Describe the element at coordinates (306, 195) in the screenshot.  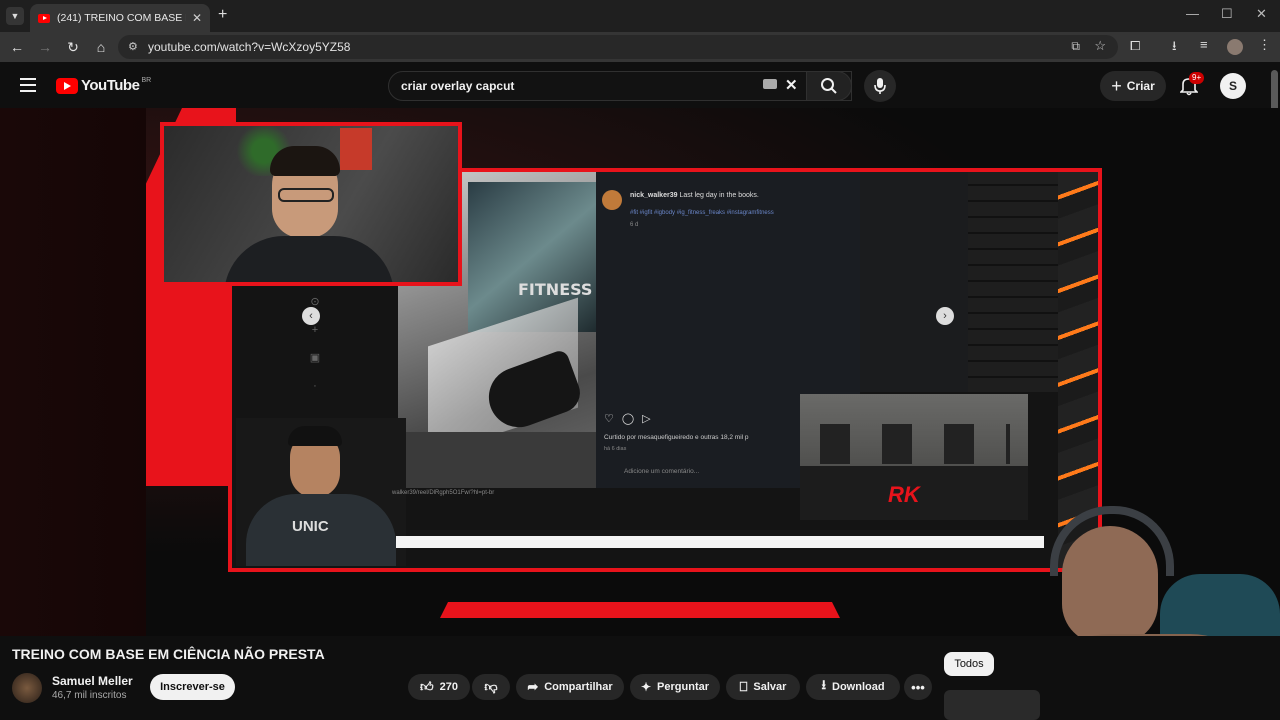
I see `webcam-glasses` at that location.